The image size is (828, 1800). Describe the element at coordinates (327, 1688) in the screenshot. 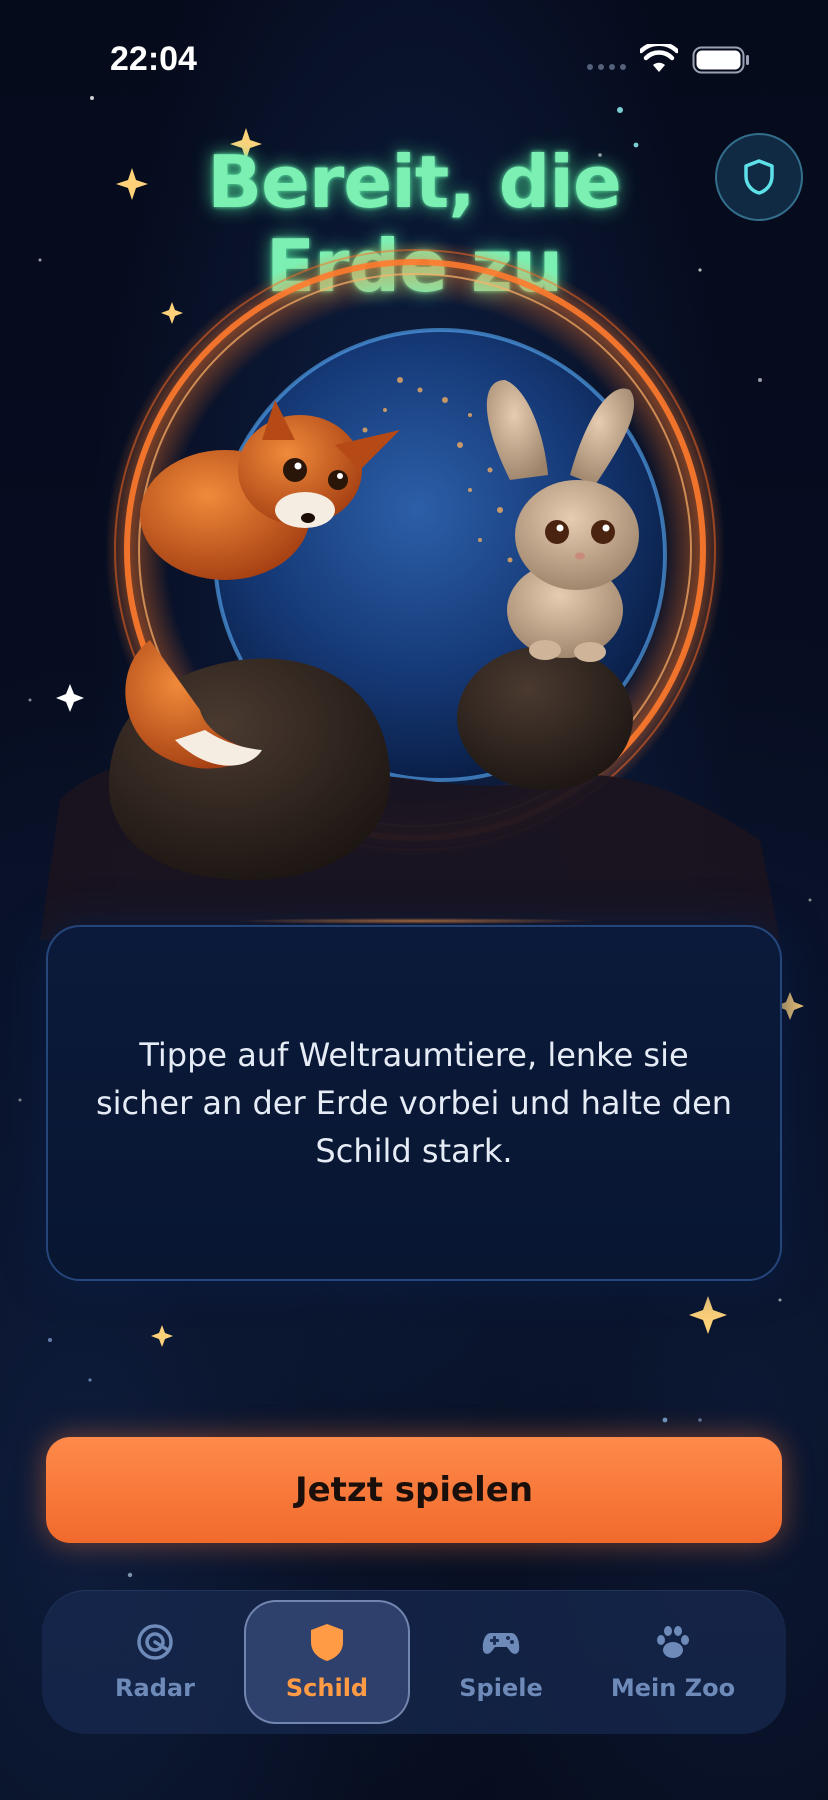

I see `tab-shield-label: Schild` at that location.